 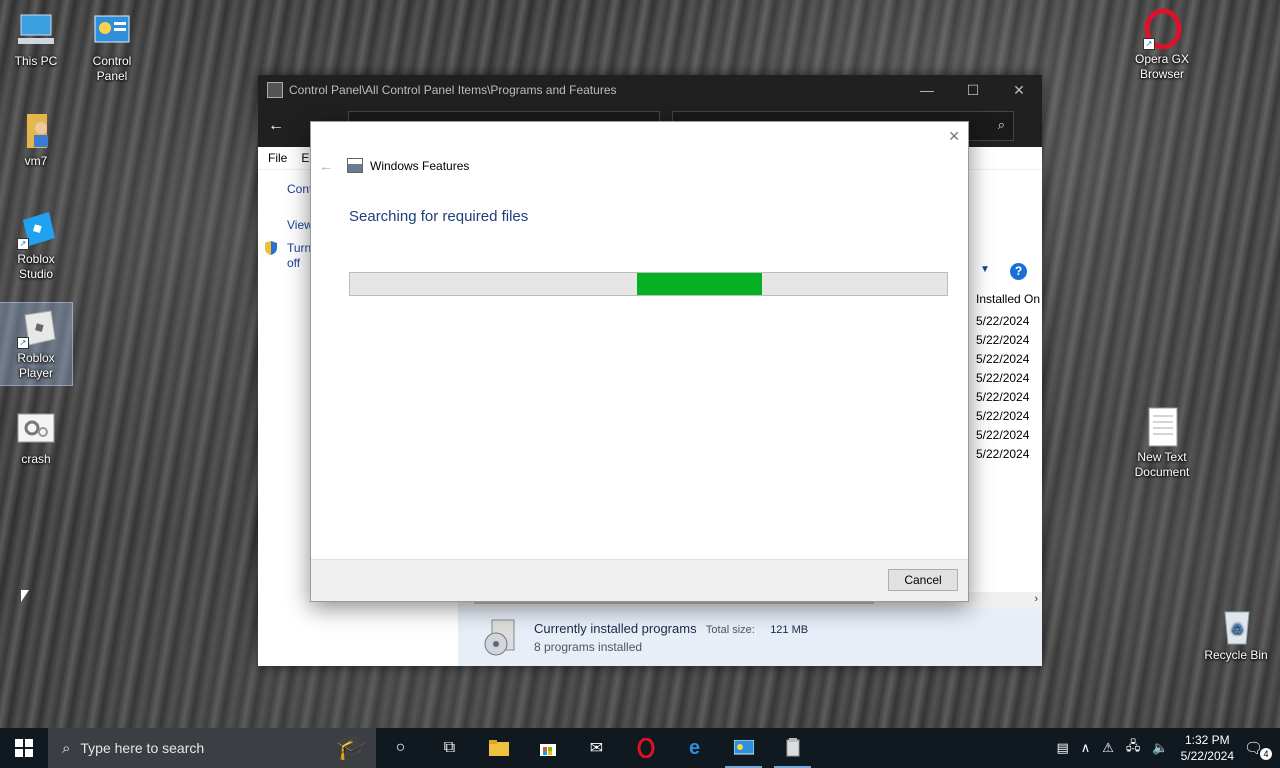 What do you see at coordinates (36, 459) in the screenshot?
I see `desktop-icon-label: crash` at bounding box center [36, 459].